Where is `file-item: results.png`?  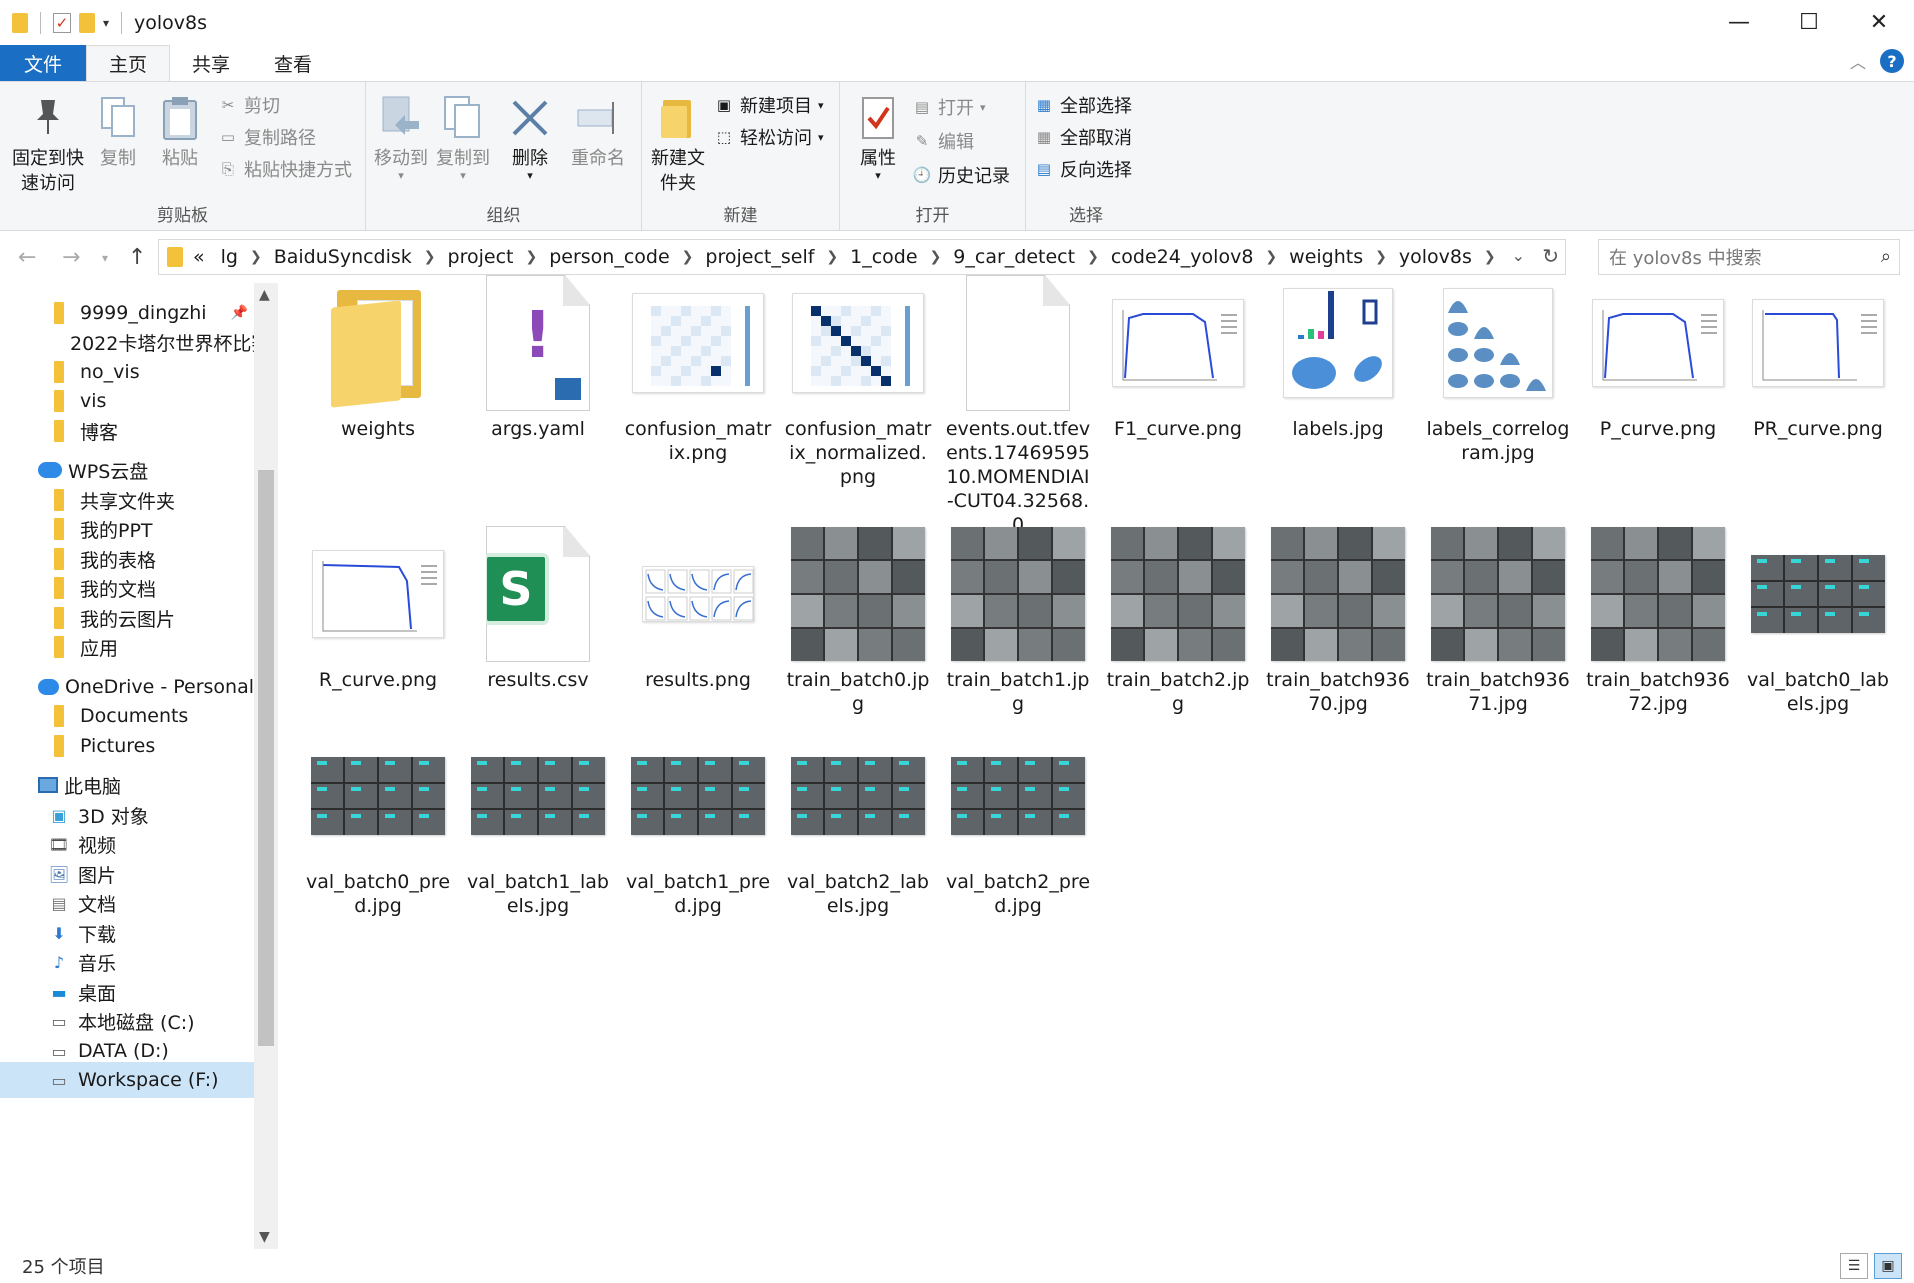 file-item: results.png is located at coordinates (698, 609).